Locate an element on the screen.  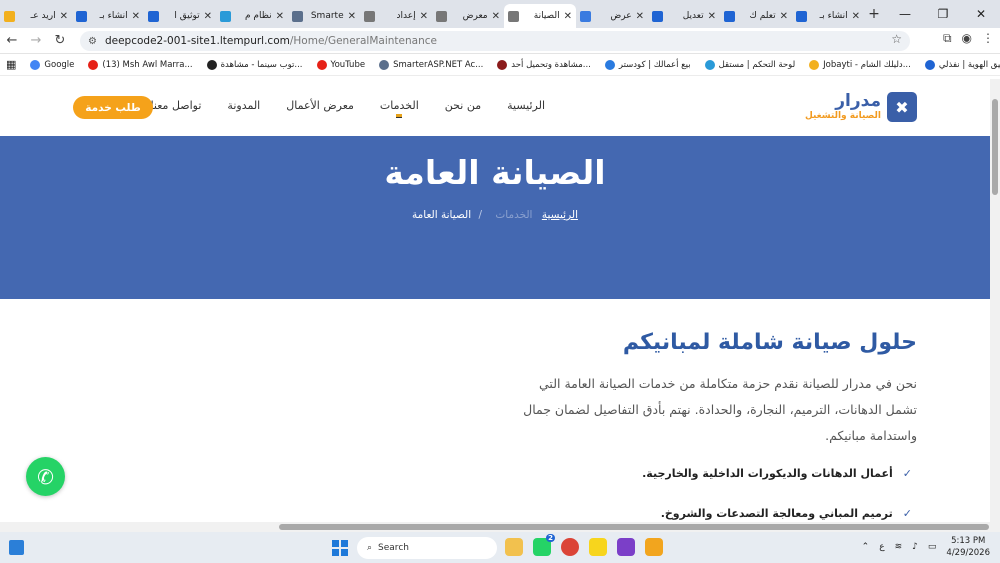
tab-title: عرض is located at coordinates (621, 16).